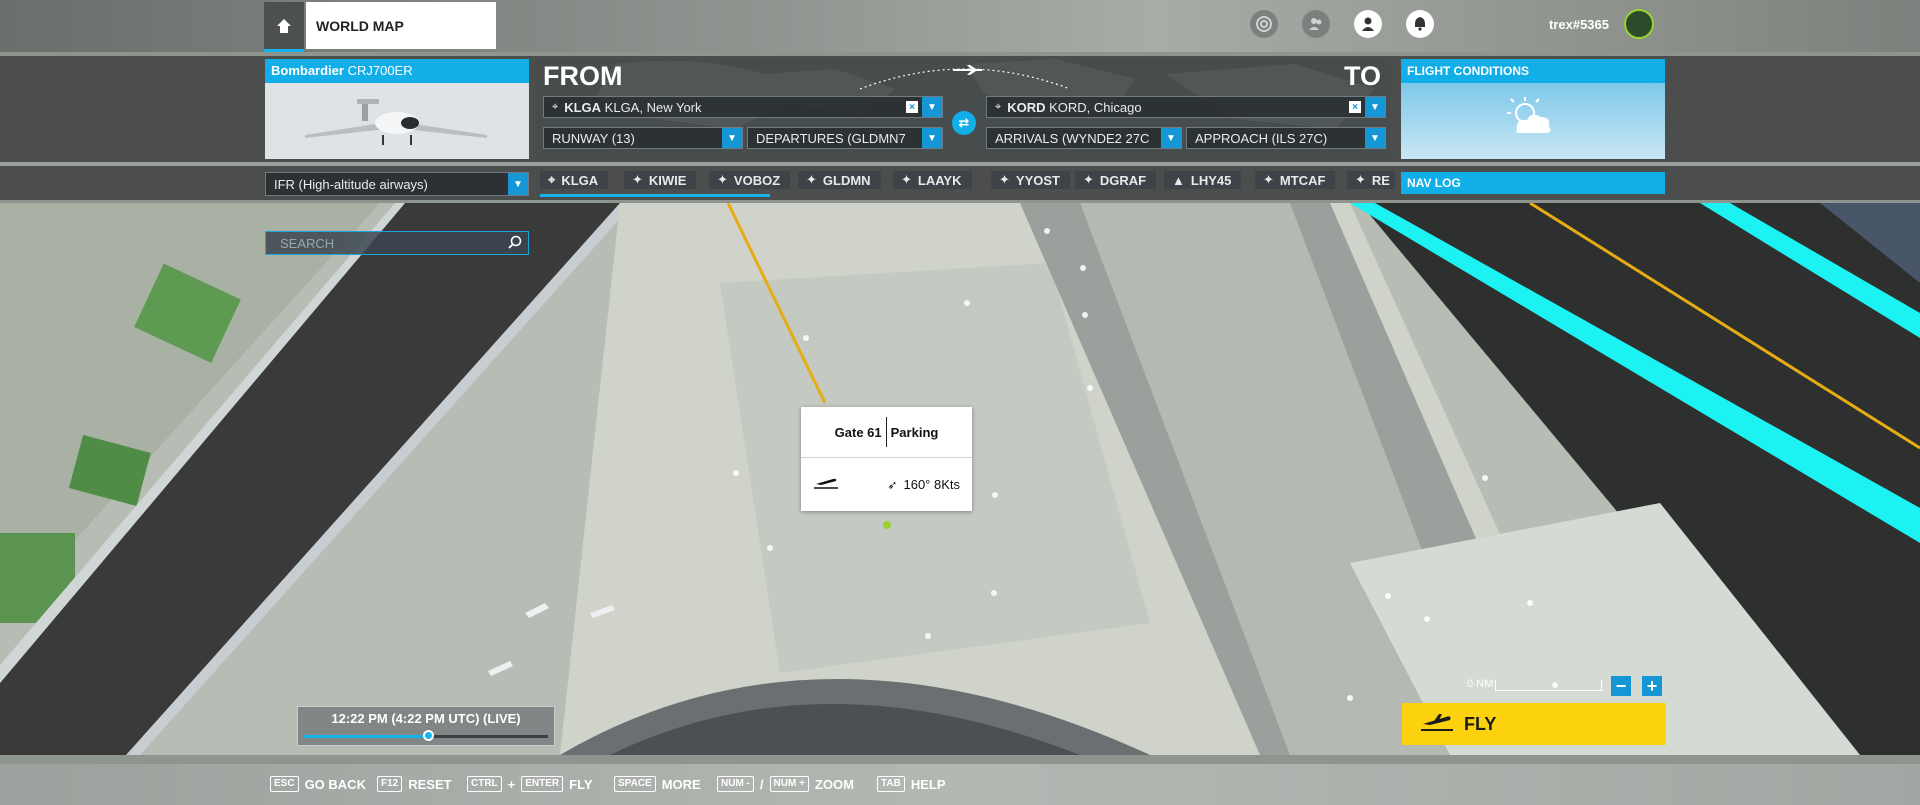  What do you see at coordinates (1316, 24) in the screenshot?
I see `friends-icon` at bounding box center [1316, 24].